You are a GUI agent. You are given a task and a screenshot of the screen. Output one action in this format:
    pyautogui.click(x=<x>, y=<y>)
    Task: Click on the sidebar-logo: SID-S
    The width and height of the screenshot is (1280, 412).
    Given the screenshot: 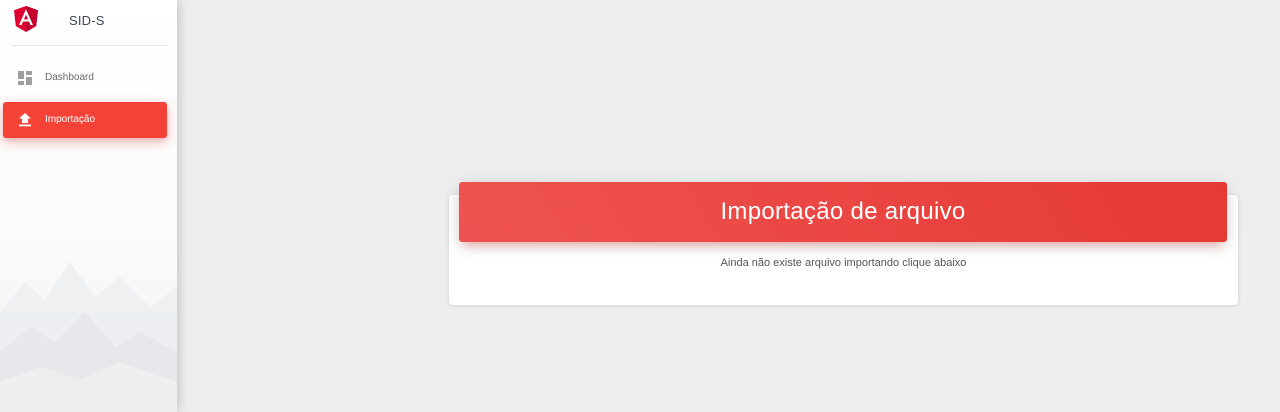 What is the action you would take?
    pyautogui.click(x=88, y=22)
    